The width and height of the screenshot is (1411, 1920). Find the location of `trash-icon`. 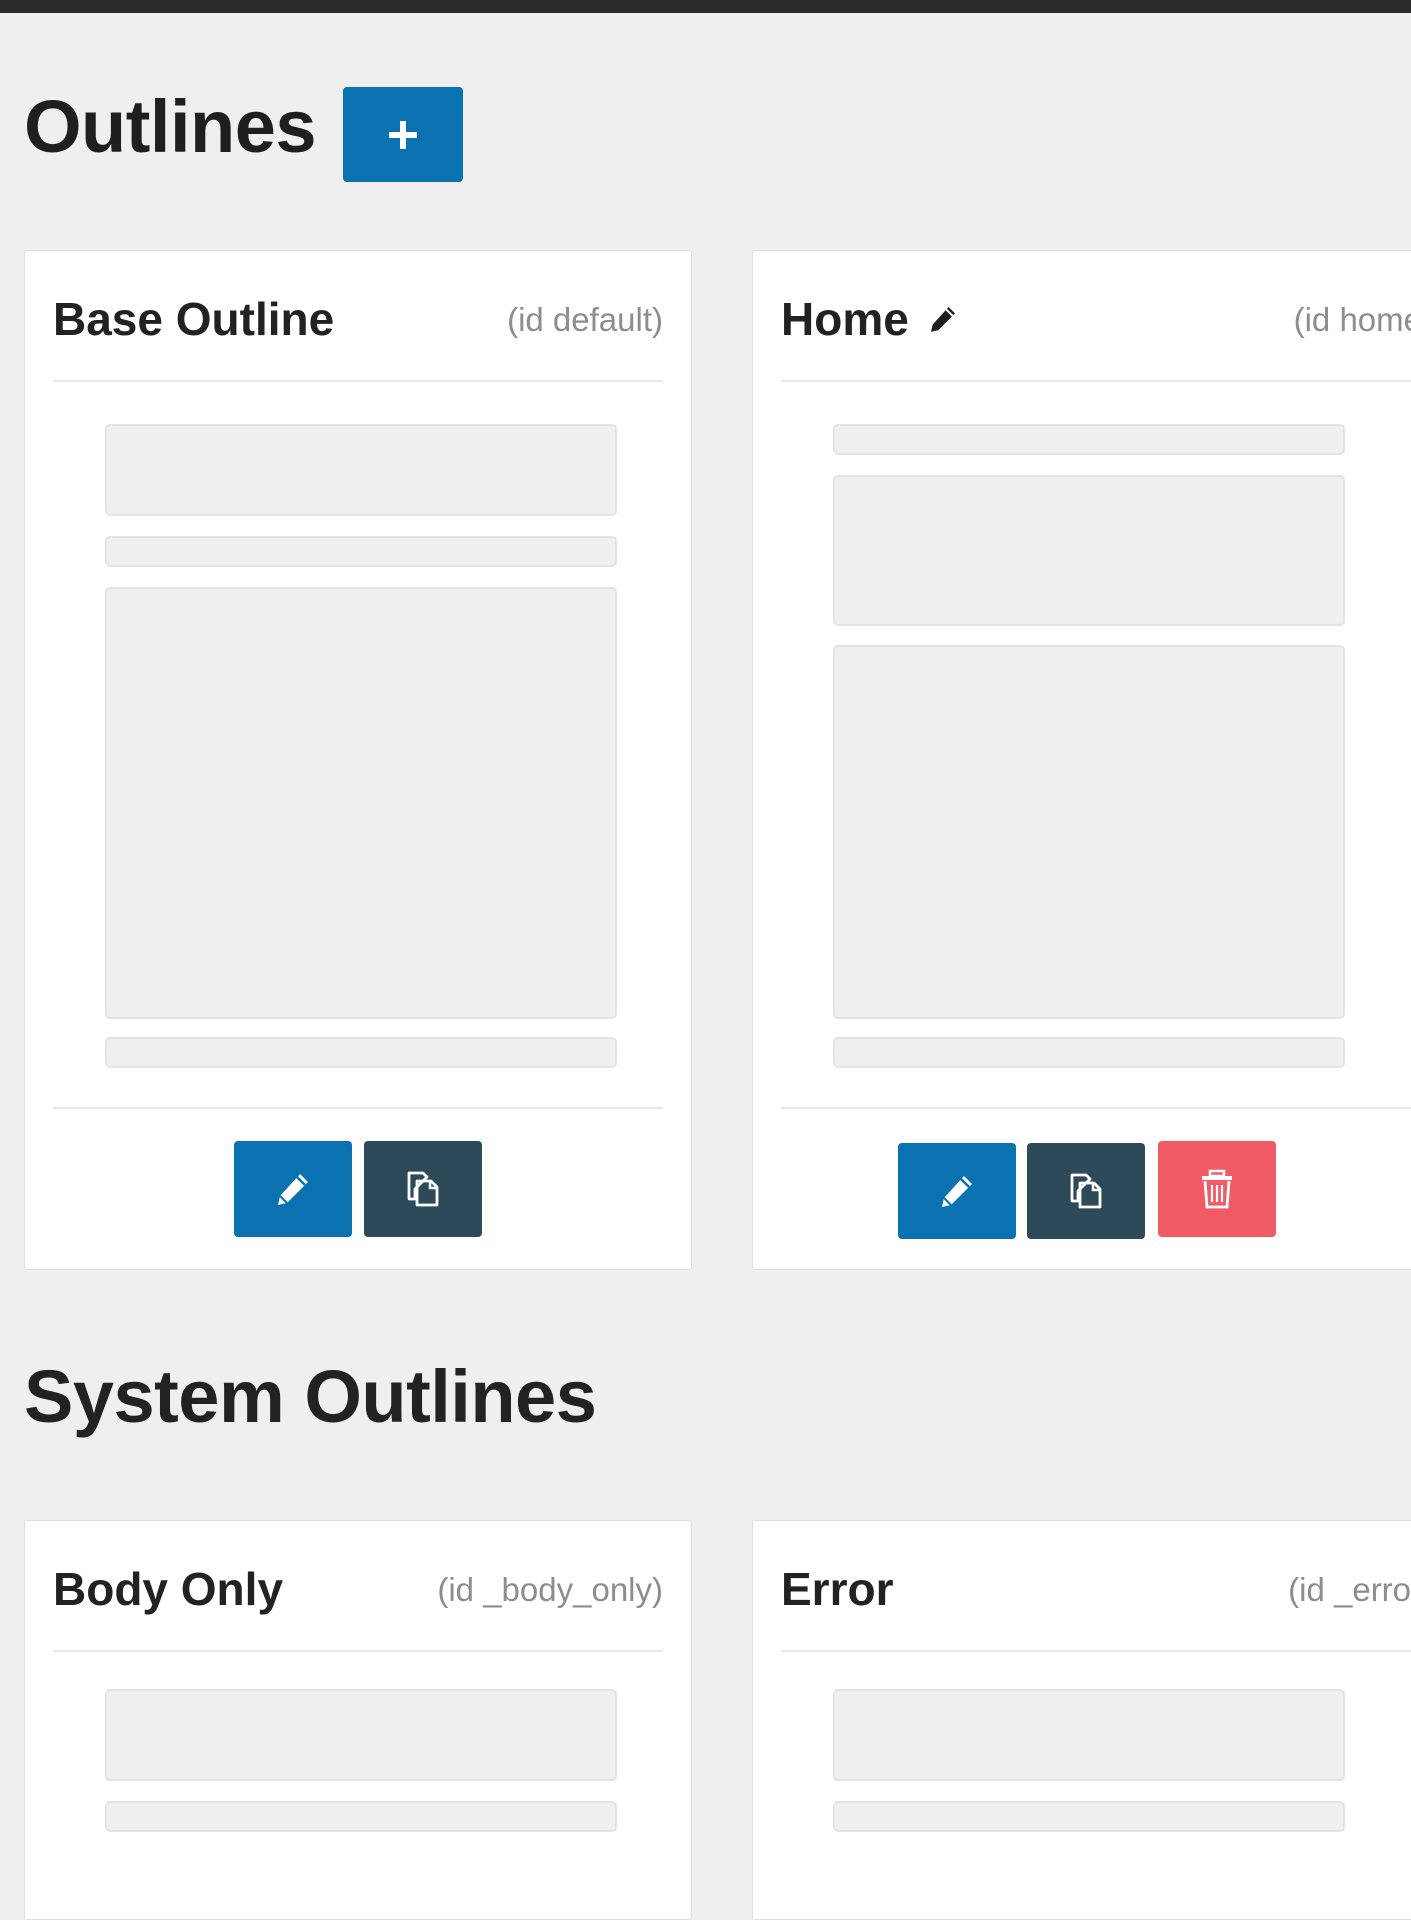

trash-icon is located at coordinates (1217, 1189).